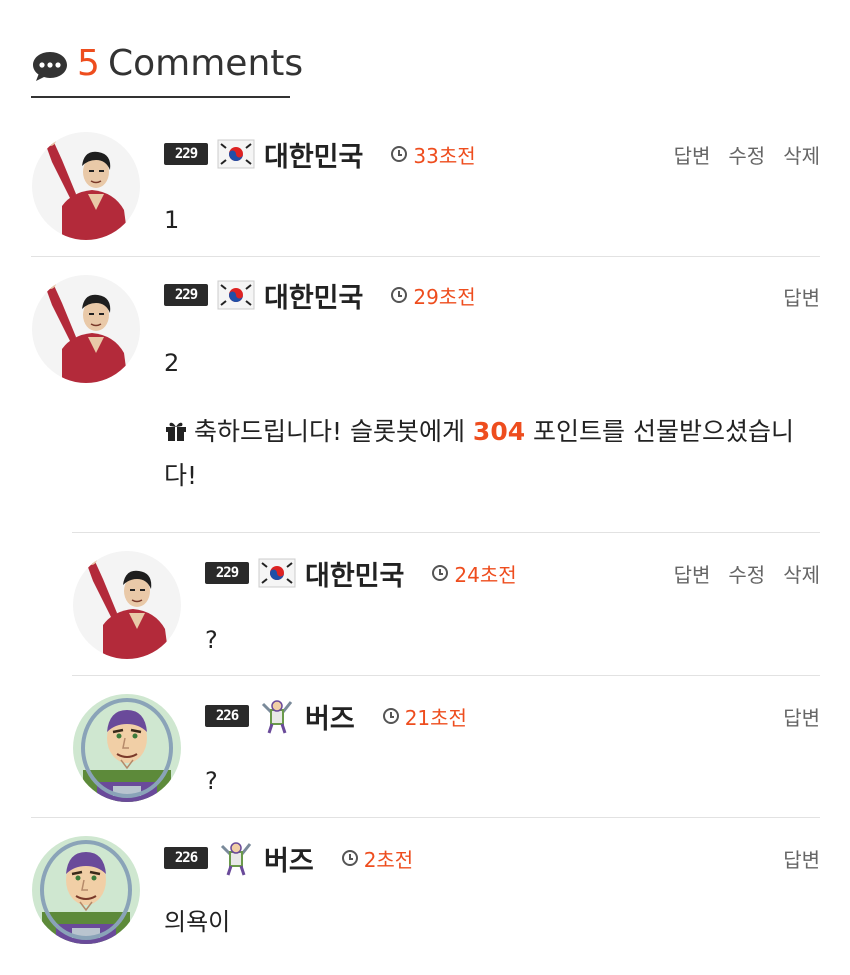 This screenshot has width=850, height=975. What do you see at coordinates (176, 431) in the screenshot?
I see `gift-icon` at bounding box center [176, 431].